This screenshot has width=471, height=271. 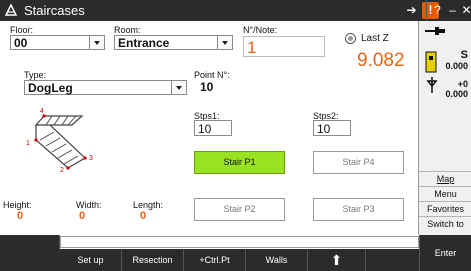 I want to click on instrument-icon, so click(x=435, y=31).